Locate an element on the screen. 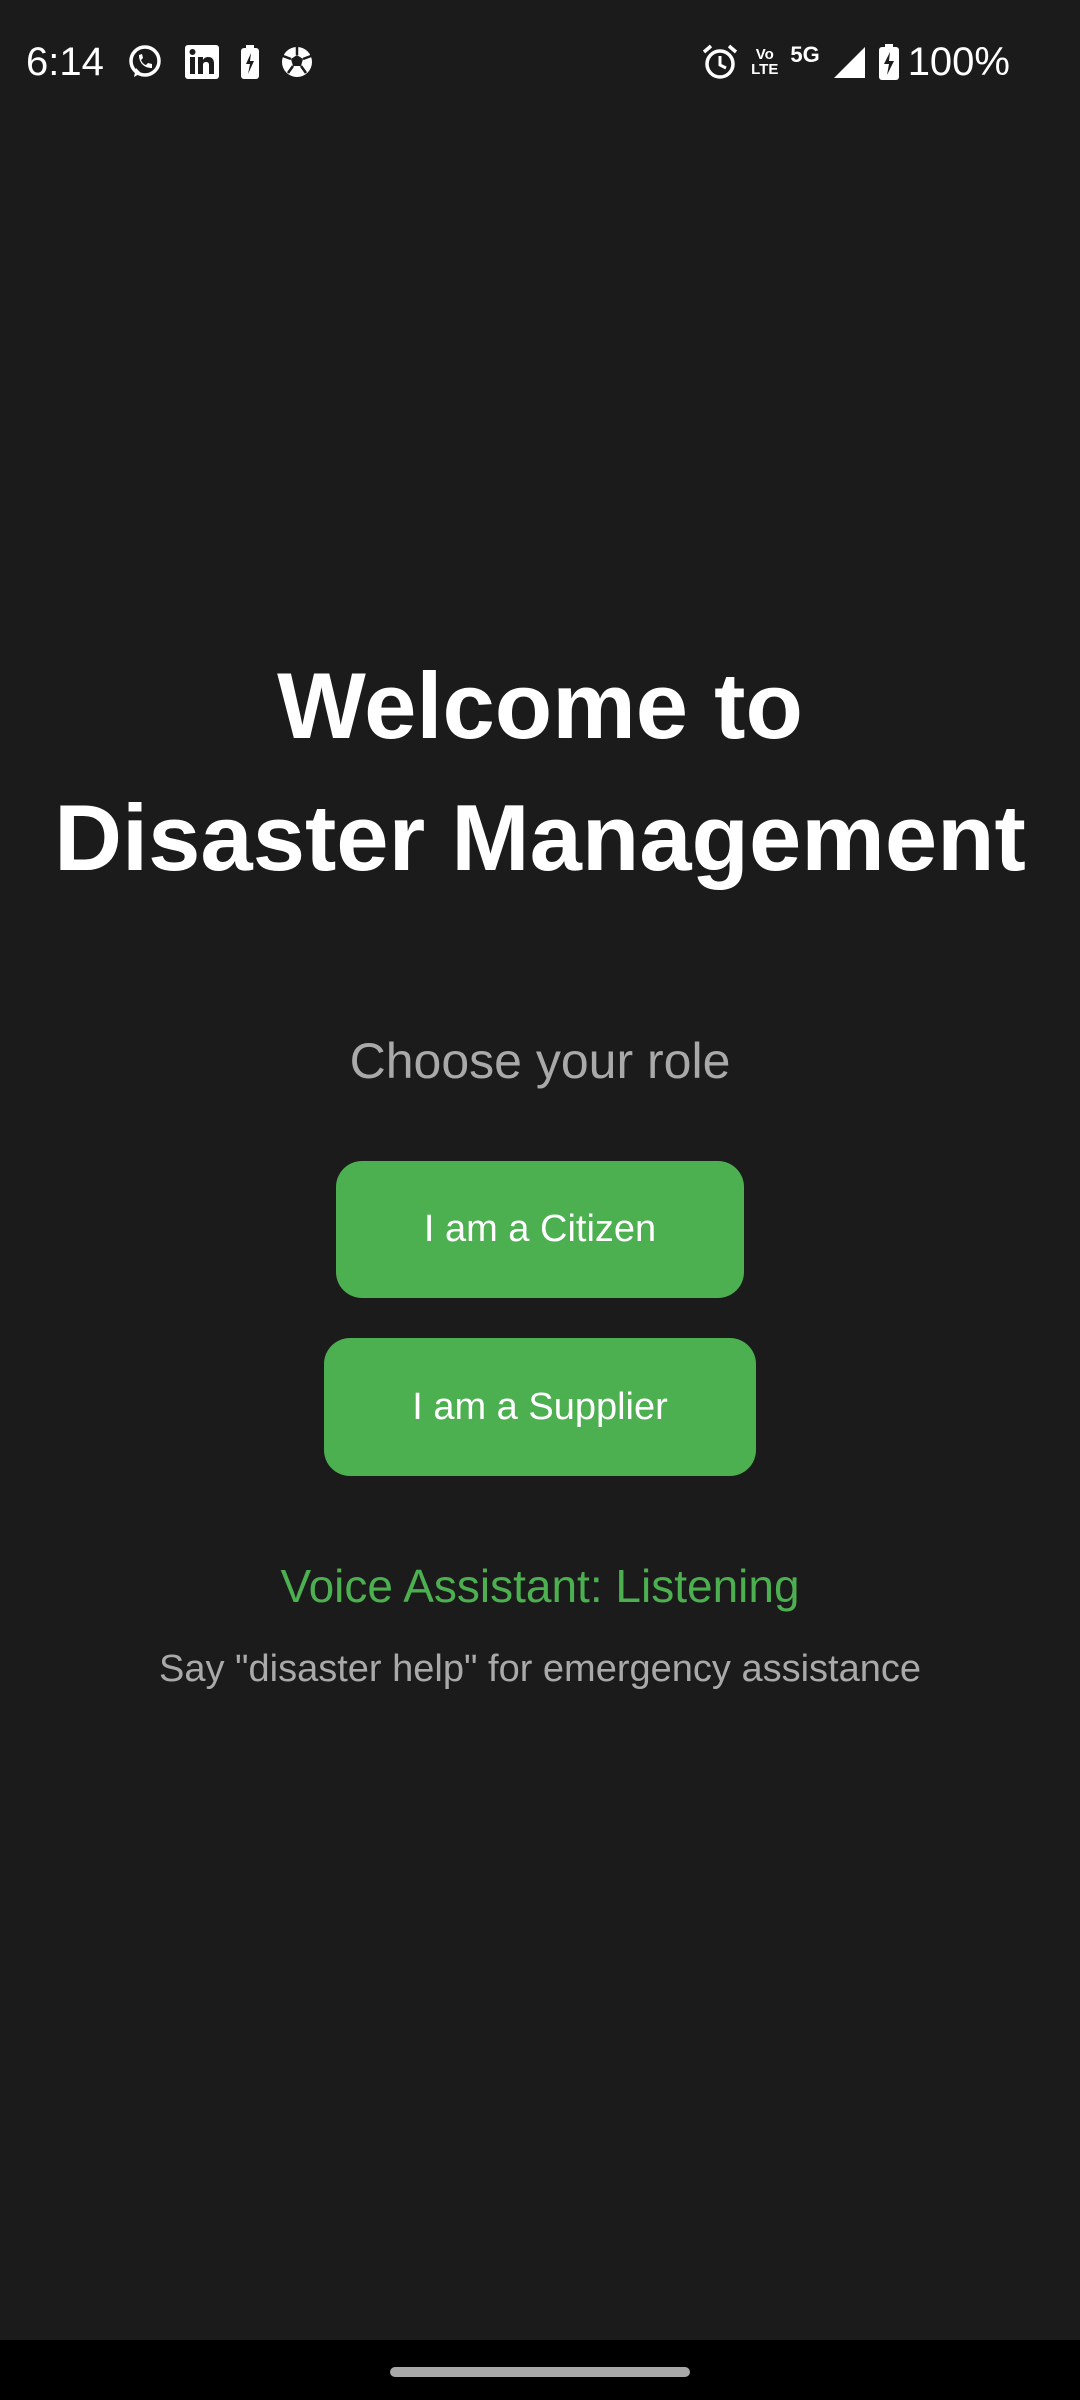 The image size is (1080, 2400). battery-percentage: 100% is located at coordinates (958, 62).